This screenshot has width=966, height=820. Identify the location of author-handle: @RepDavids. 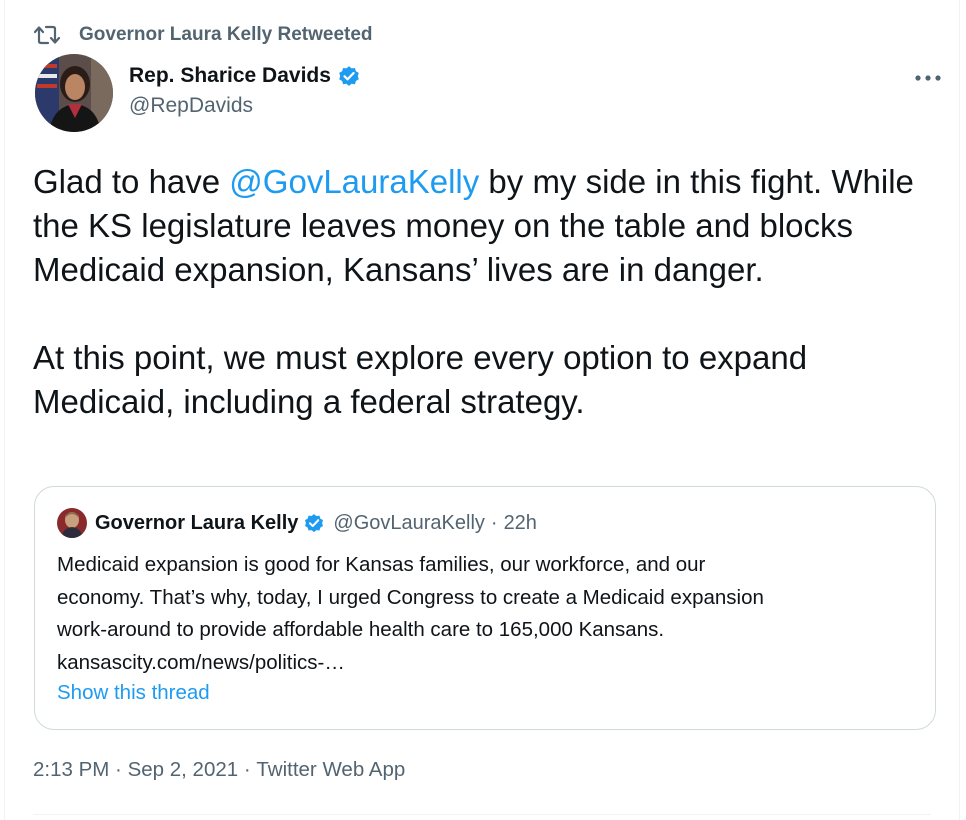
(245, 106).